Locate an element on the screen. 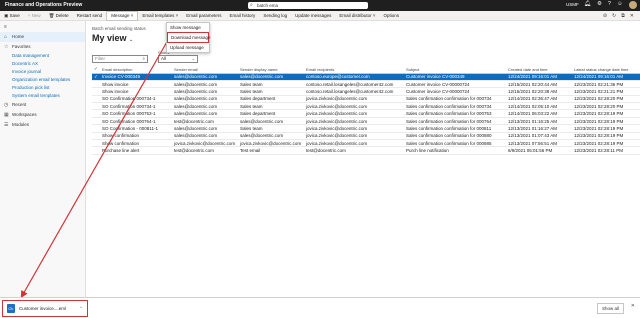  bell-icon: 🔔︎ is located at coordinates (587, 5).